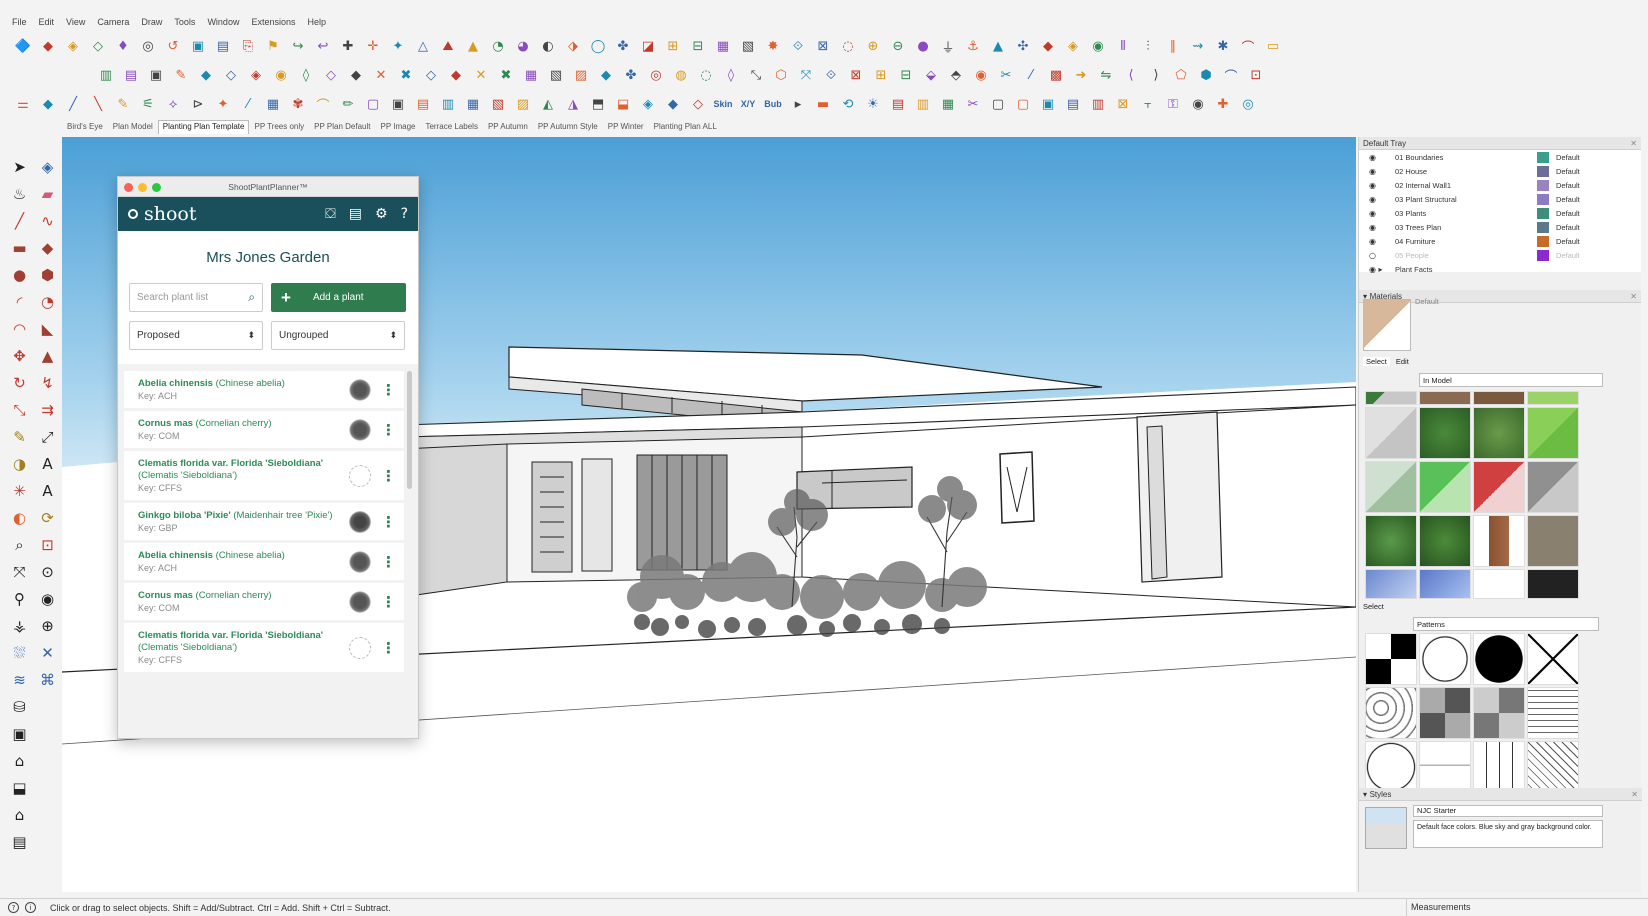  What do you see at coordinates (19, 221) in the screenshot?
I see `line-tool-icon: ╱` at bounding box center [19, 221].